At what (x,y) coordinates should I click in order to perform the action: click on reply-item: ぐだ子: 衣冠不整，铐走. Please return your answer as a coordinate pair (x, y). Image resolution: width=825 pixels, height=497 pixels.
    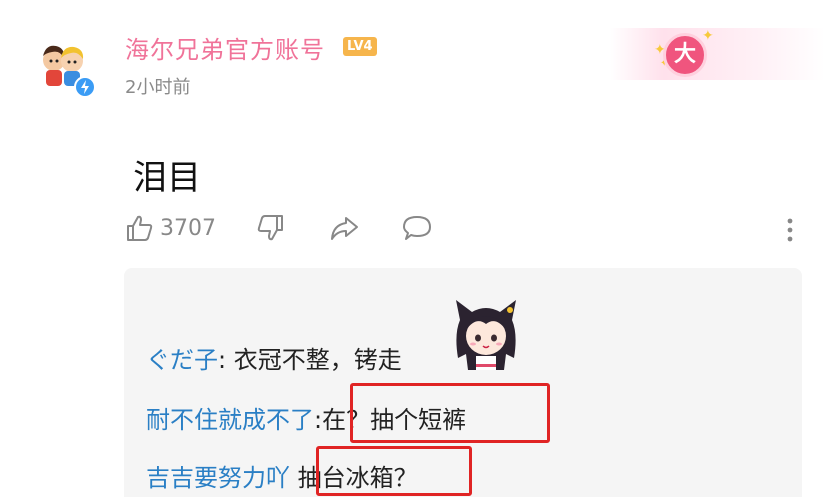
    Looking at the image, I should click on (274, 357).